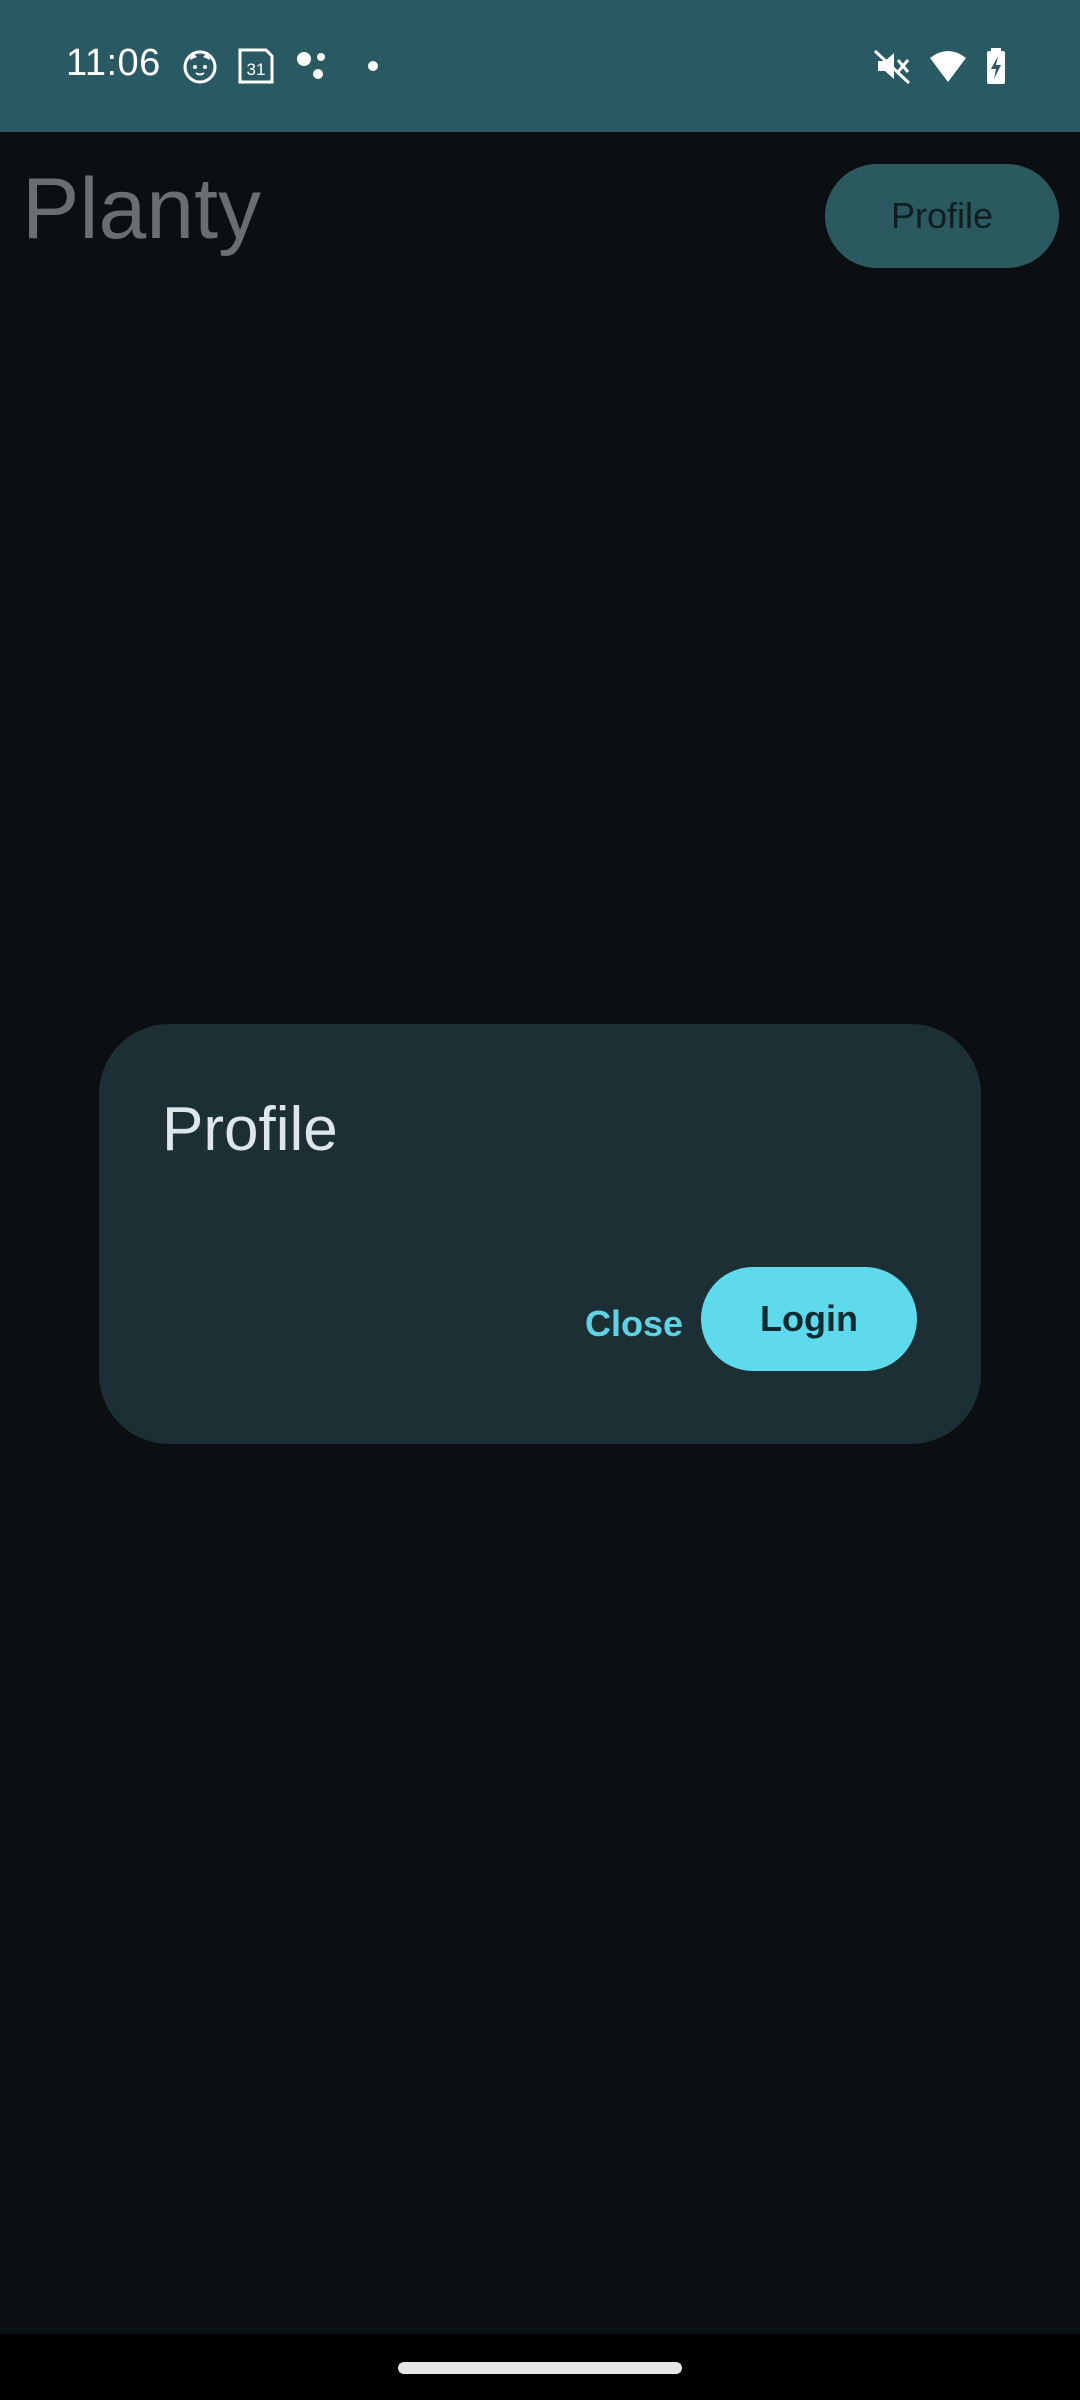 This screenshot has height=2400, width=1080. What do you see at coordinates (809, 1319) in the screenshot?
I see `login-button: Login` at bounding box center [809, 1319].